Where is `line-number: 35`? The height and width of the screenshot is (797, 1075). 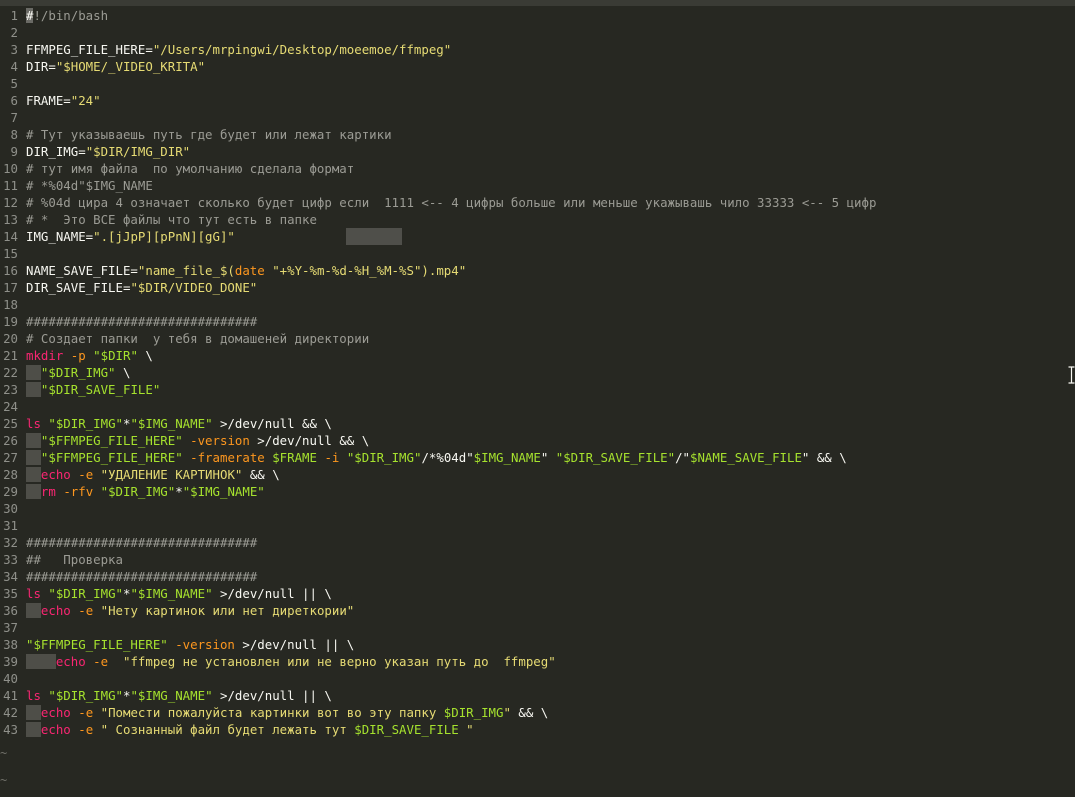 line-number: 35 is located at coordinates (10, 593).